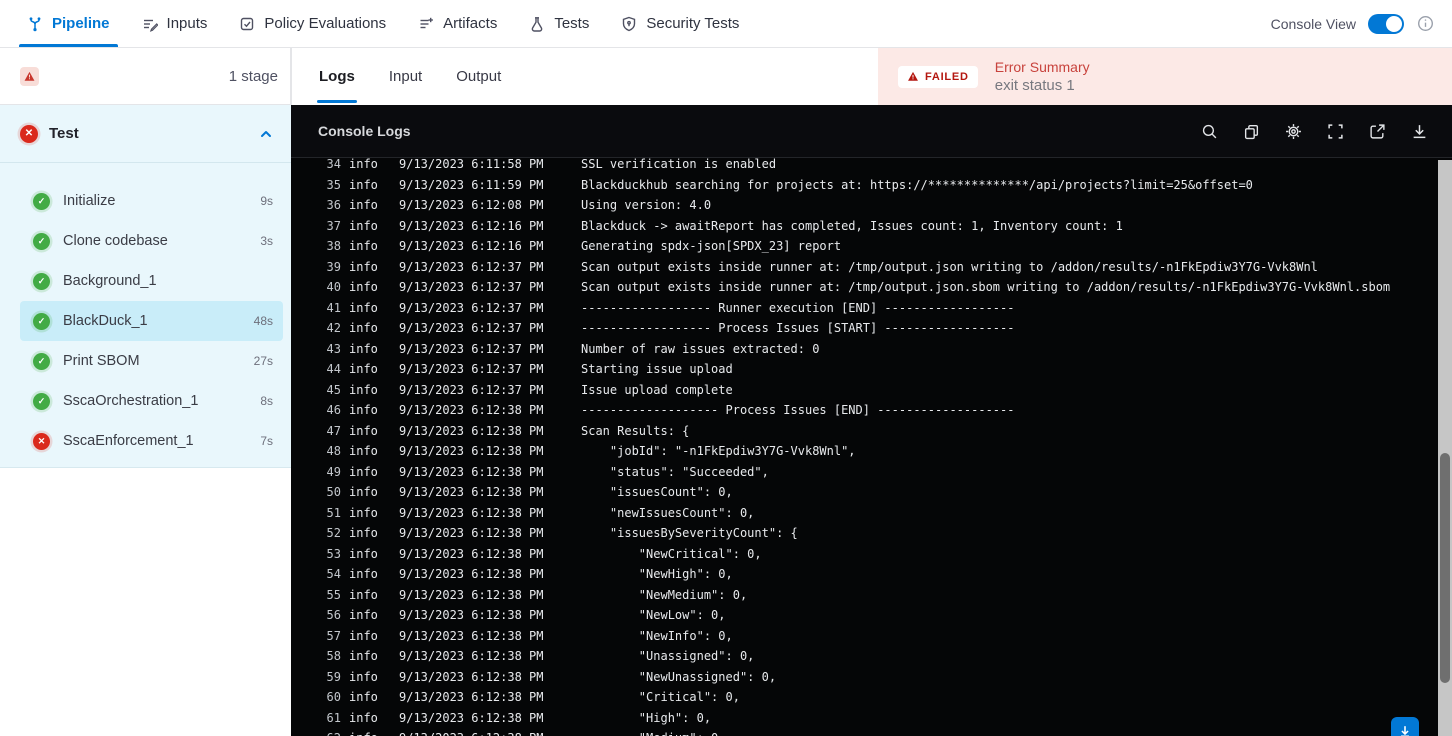  What do you see at coordinates (1209, 131) in the screenshot?
I see `search-icon` at bounding box center [1209, 131].